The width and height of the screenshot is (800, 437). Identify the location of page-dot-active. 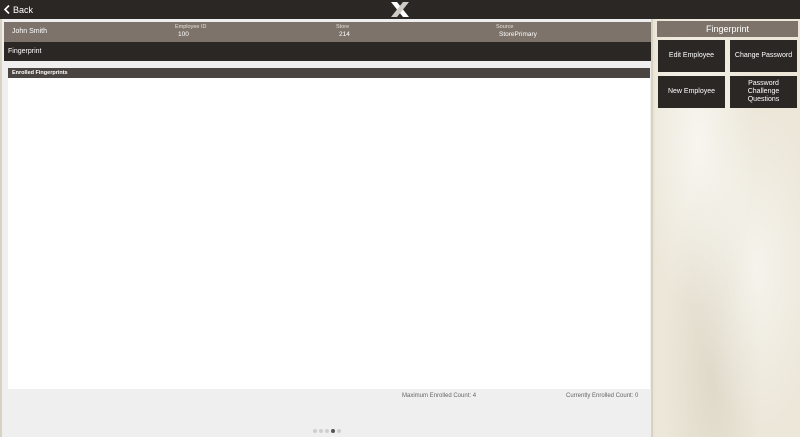
(333, 431).